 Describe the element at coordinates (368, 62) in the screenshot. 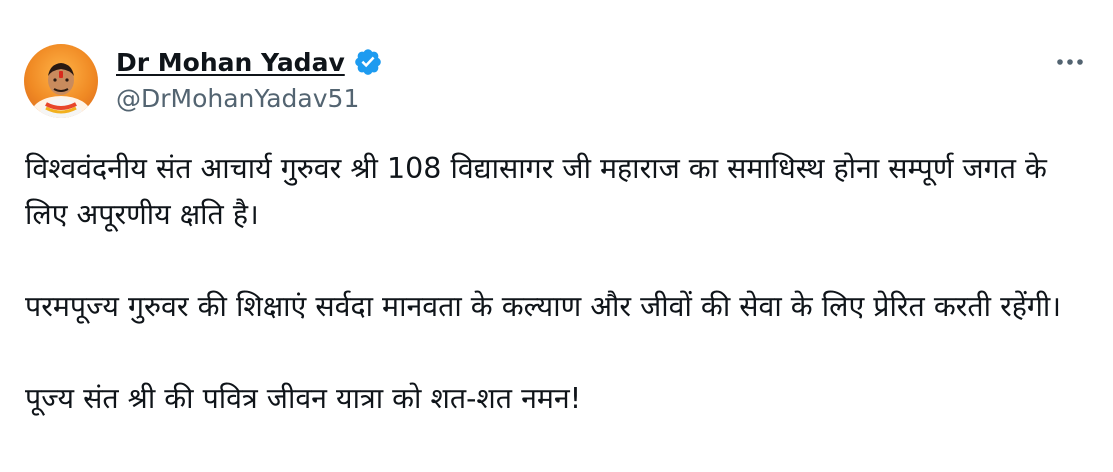

I see `verified-badge-icon` at that location.